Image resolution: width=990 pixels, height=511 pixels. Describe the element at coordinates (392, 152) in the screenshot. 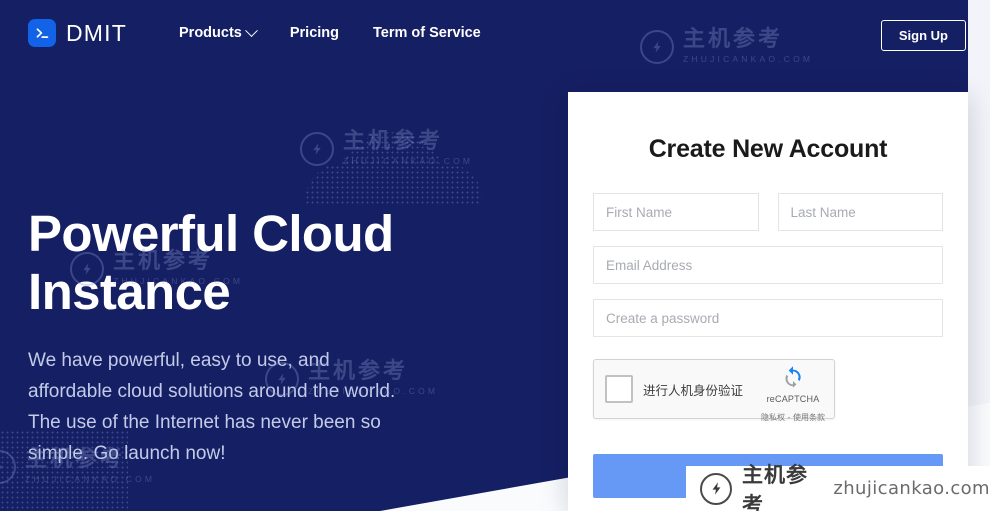

I see `cloud-dot-pattern` at that location.